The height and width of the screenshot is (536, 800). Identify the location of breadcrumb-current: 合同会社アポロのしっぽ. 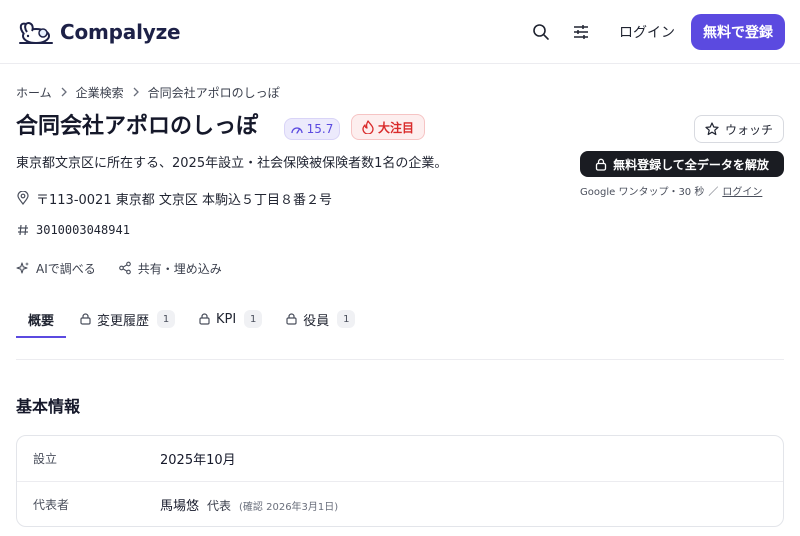
(213, 92).